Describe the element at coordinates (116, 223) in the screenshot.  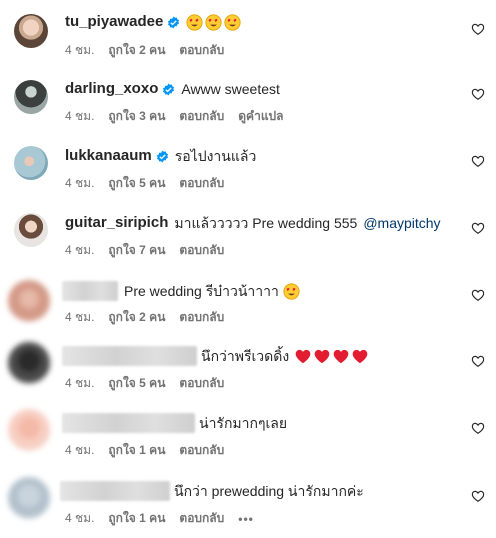
I see `username: guitar_siripich` at that location.